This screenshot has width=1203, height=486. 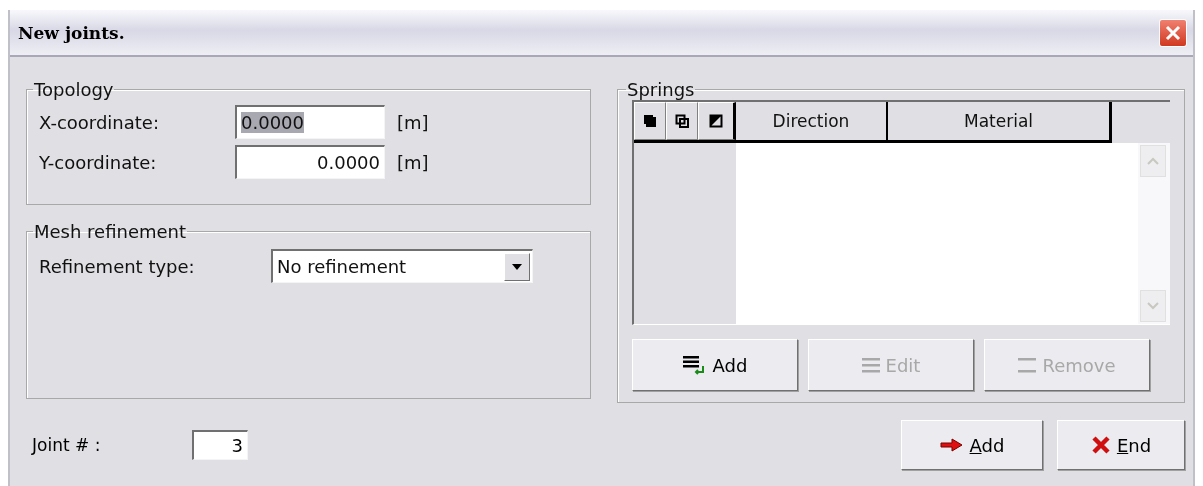 What do you see at coordinates (117, 266) in the screenshot?
I see `field-label: Refinement type:` at bounding box center [117, 266].